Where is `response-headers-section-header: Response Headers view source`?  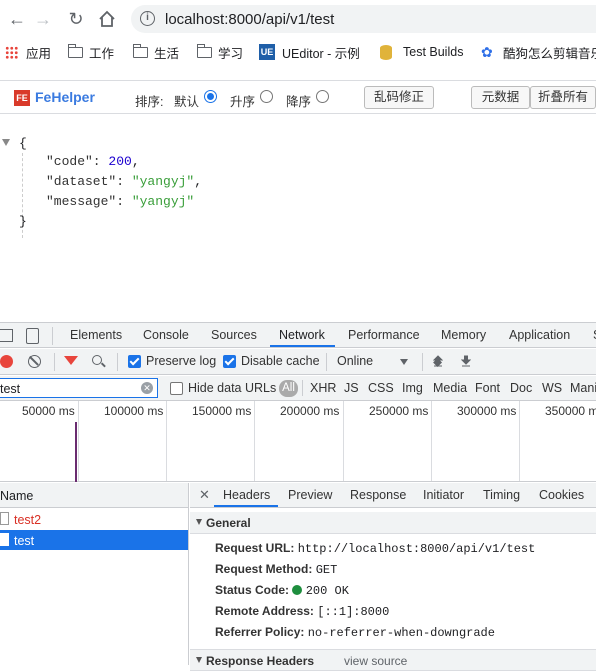 response-headers-section-header: Response Headers view source is located at coordinates (393, 660).